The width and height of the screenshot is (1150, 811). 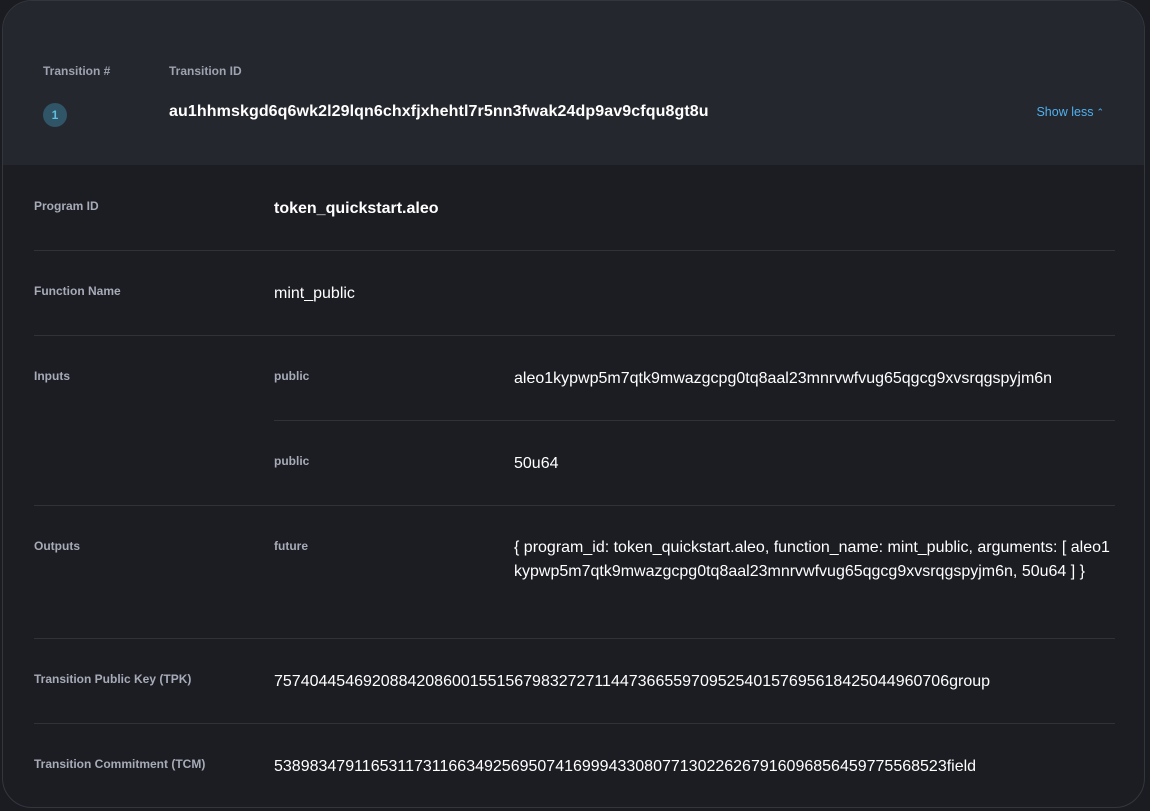 What do you see at coordinates (66, 206) in the screenshot?
I see `program-id-label: Program ID` at bounding box center [66, 206].